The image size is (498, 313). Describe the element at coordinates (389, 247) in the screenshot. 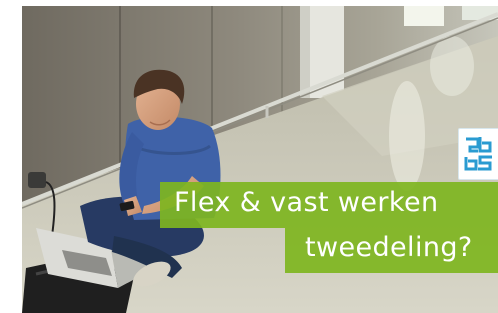

I see `headline-line-2: tweedeling?` at that location.